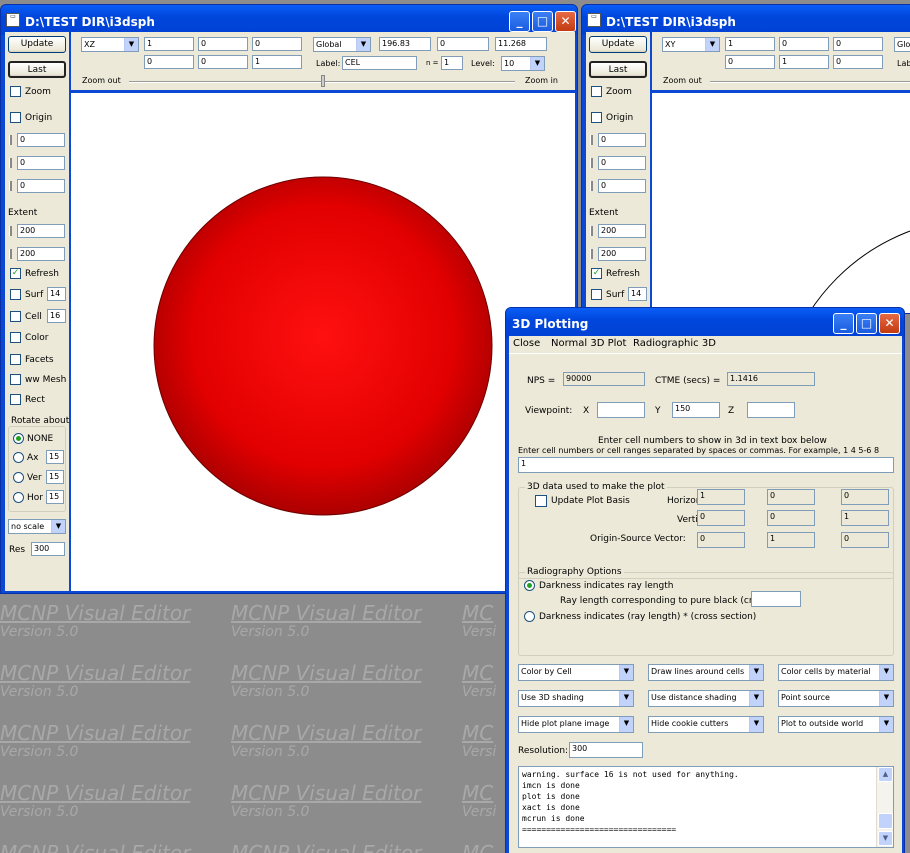 The height and width of the screenshot is (853, 910). Describe the element at coordinates (55, 457) in the screenshot. I see `rotate-ax-field: 15` at that location.